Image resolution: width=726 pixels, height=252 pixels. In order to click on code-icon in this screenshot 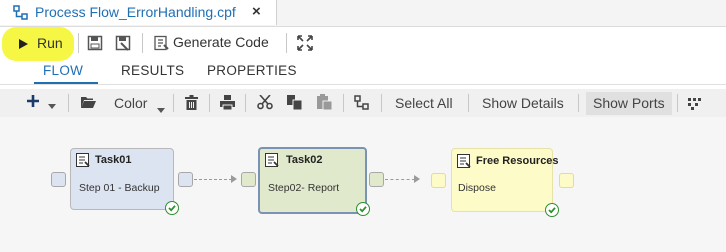, I will do `click(161, 45)`.